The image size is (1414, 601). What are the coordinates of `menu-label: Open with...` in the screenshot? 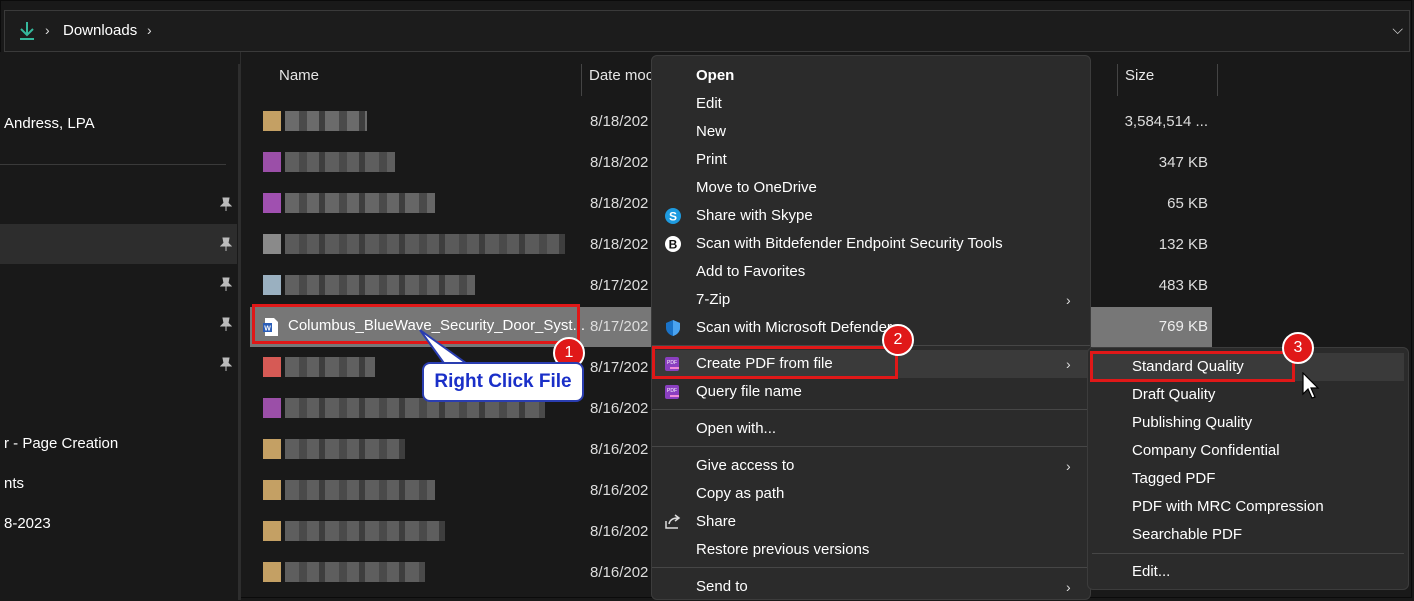 It's located at (736, 428).